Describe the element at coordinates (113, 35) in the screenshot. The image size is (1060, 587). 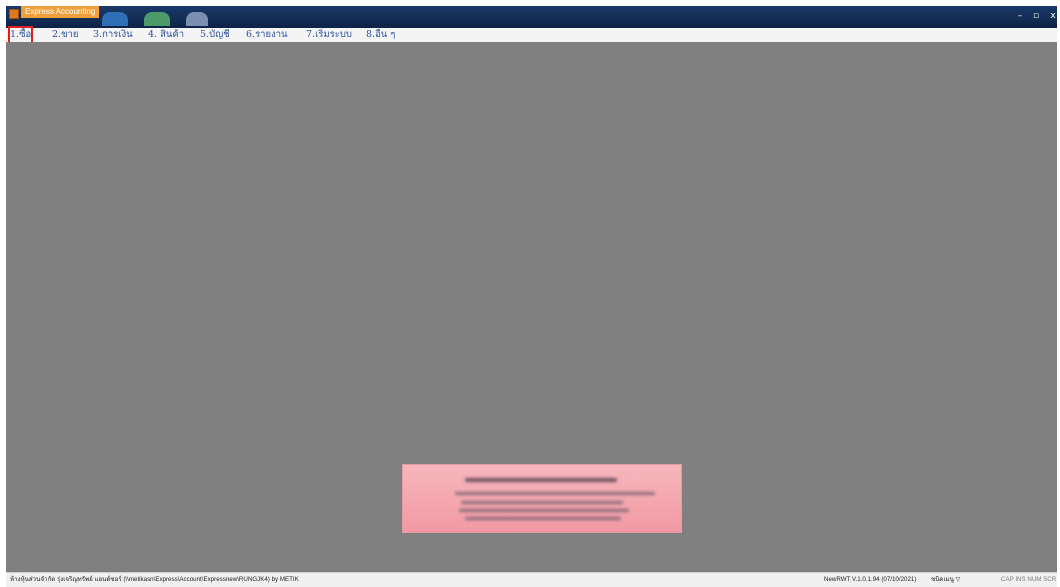
I see `menu-item-finance: 3.การเงิน` at that location.